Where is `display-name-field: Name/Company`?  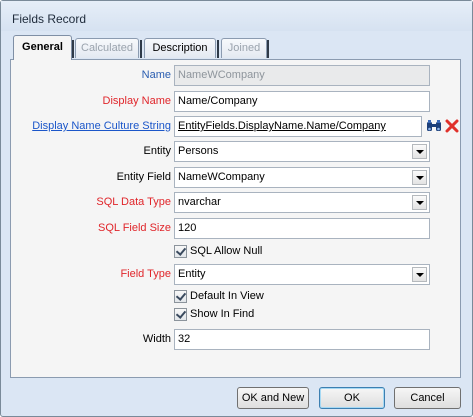 display-name-field: Name/Company is located at coordinates (302, 101).